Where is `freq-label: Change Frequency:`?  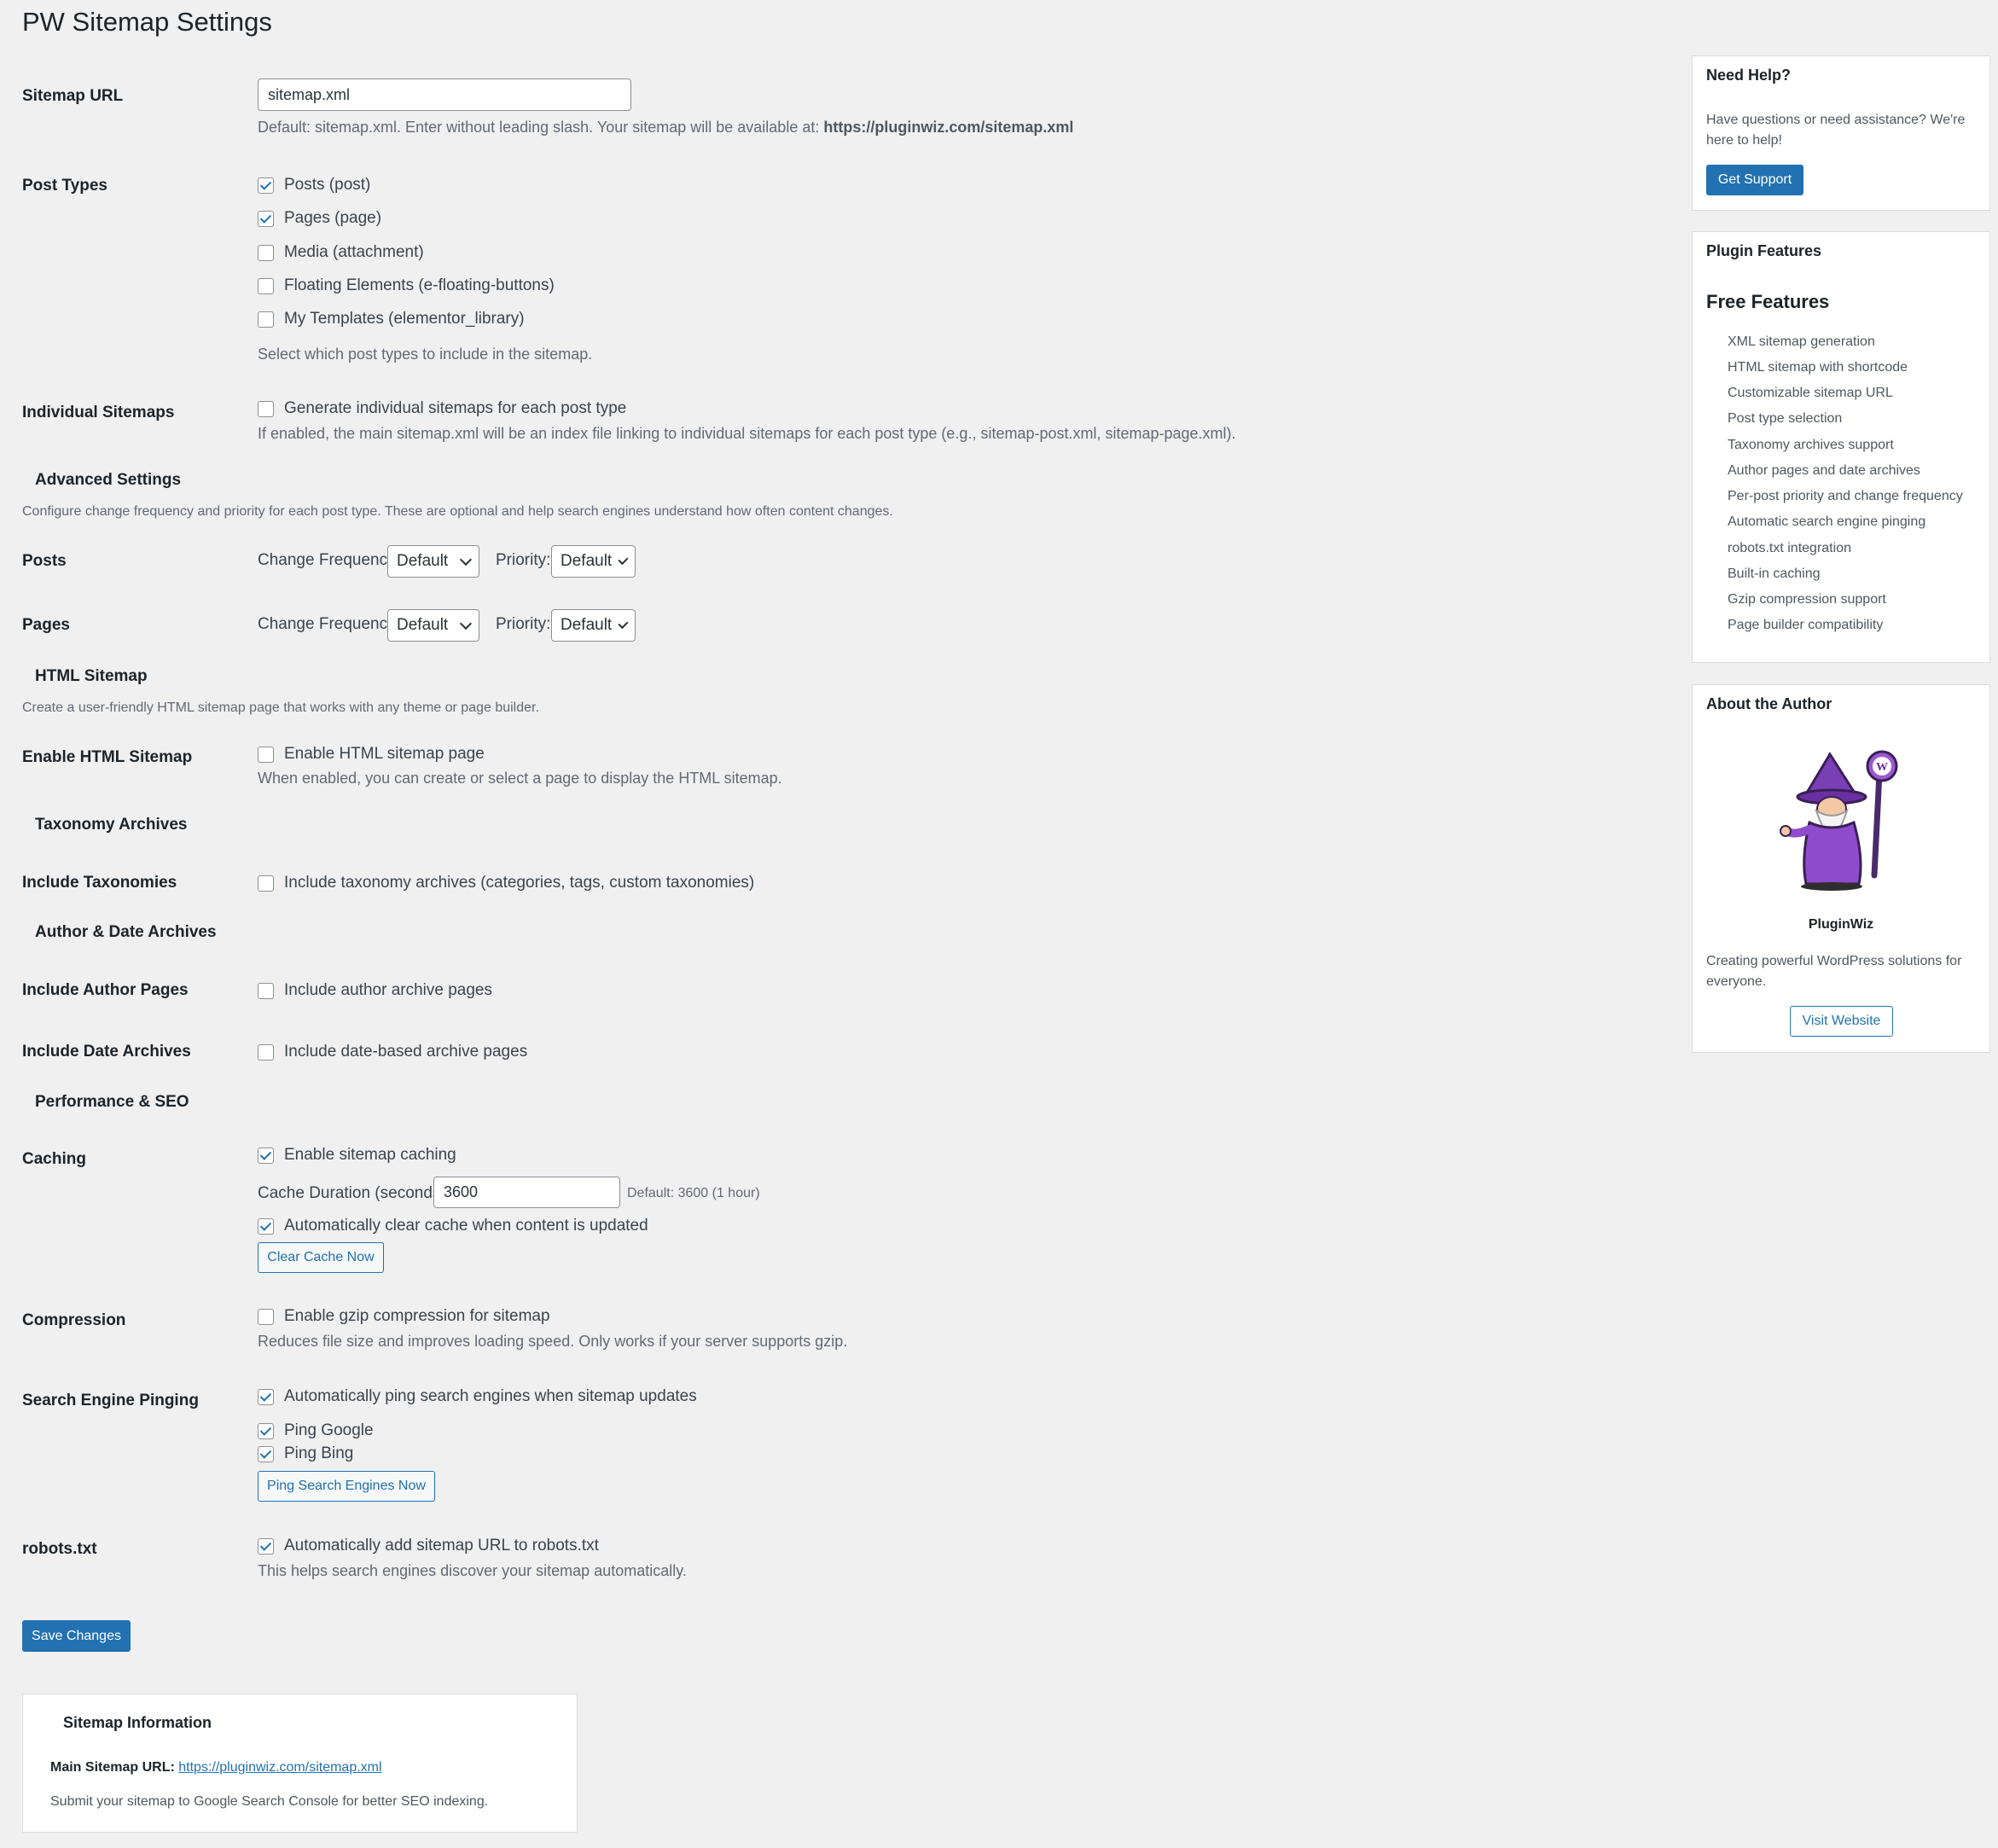 freq-label: Change Frequency: is located at coordinates (329, 560).